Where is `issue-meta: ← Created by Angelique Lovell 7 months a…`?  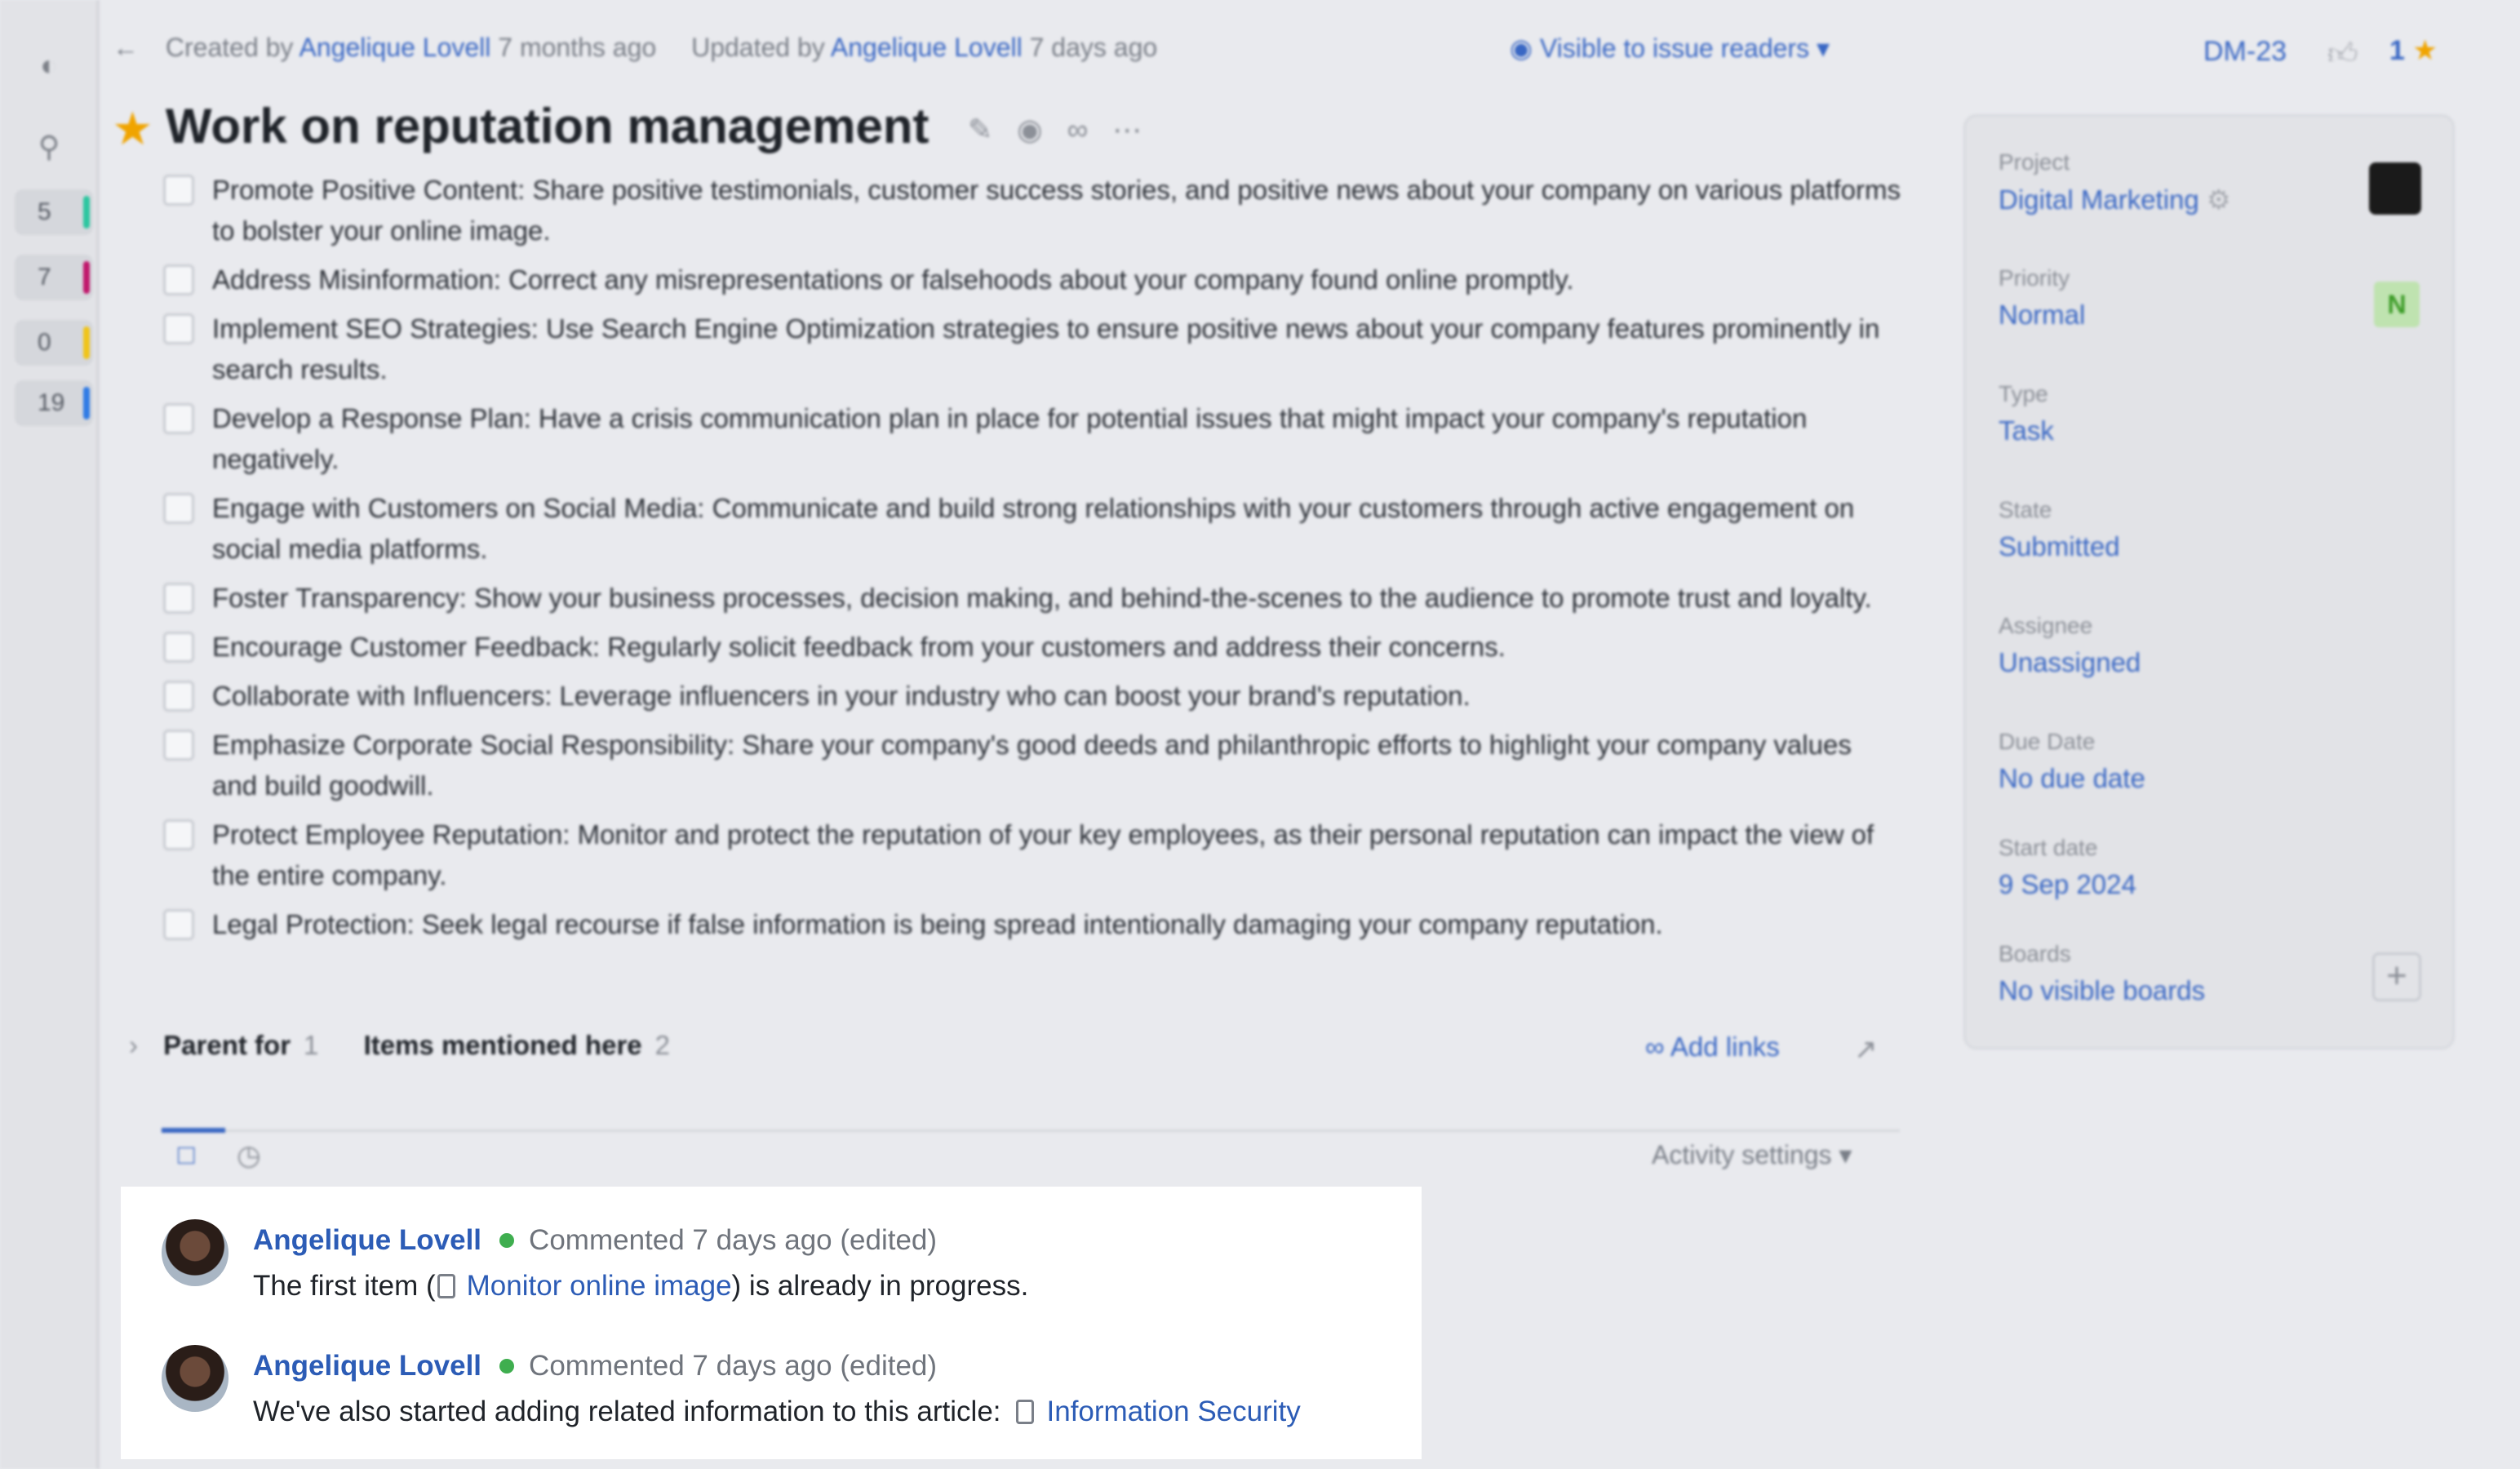 issue-meta: ← Created by Angelique Lovell 7 months a… is located at coordinates (635, 47).